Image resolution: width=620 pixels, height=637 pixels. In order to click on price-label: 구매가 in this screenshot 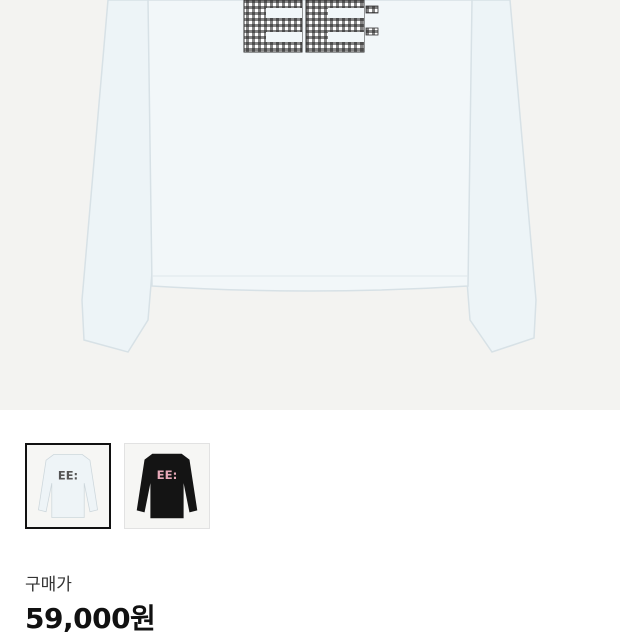, I will do `click(48, 585)`.